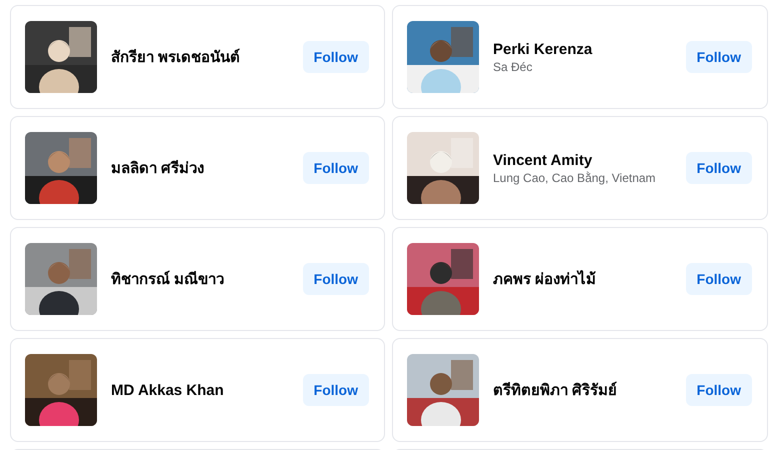  Describe the element at coordinates (207, 57) in the screenshot. I see `person-name: สักรียา พรเดชอนันต์` at that location.